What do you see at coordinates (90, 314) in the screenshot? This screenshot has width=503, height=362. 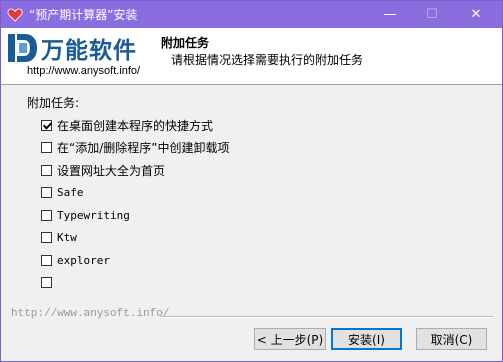 I see `footer-branding: http://www.anysoft.info/` at bounding box center [90, 314].